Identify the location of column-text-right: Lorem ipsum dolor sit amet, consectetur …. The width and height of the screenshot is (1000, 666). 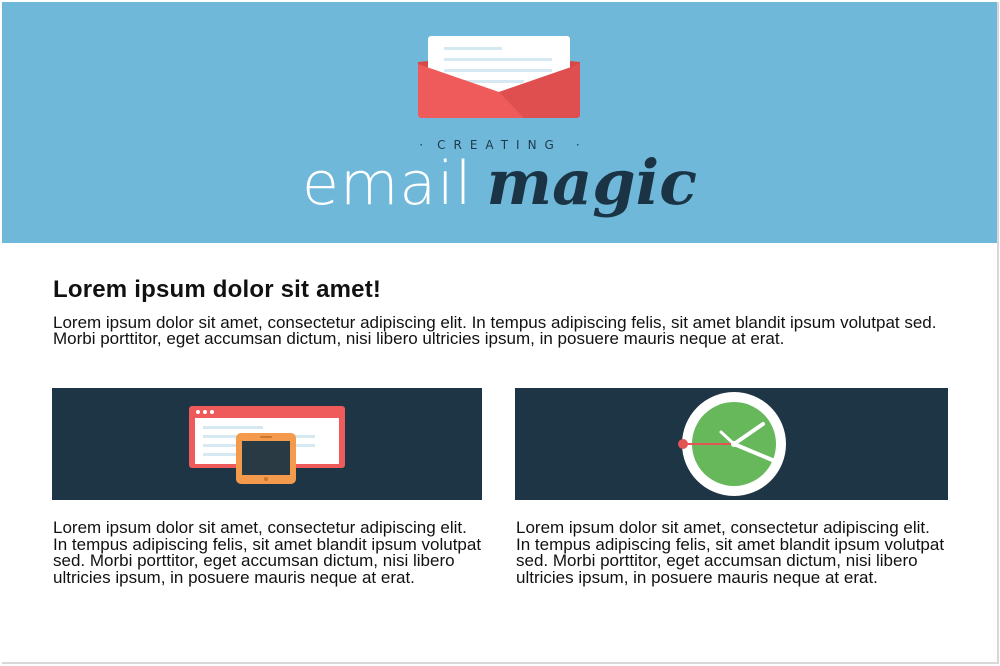
(730, 552).